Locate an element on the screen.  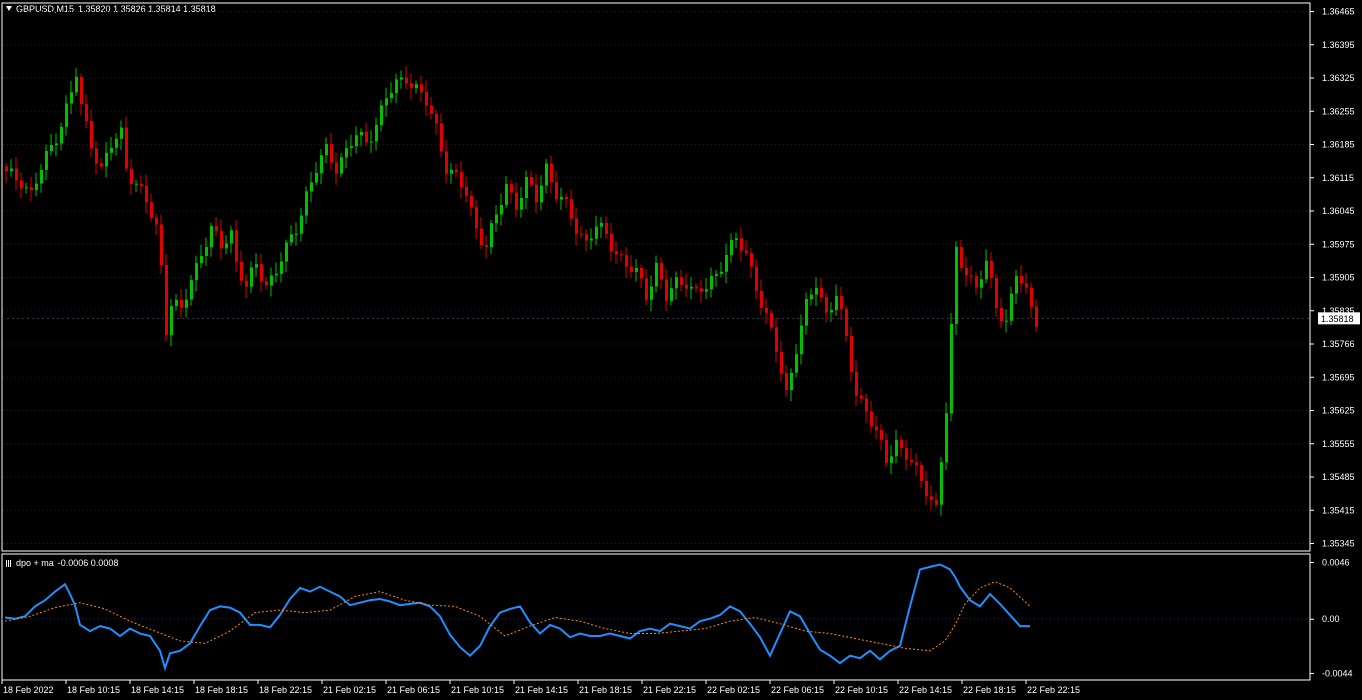
price-tick-label: 1.36185 is located at coordinates (1338, 145).